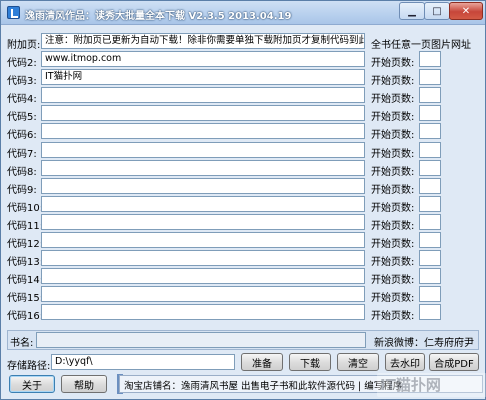  I want to click on book-name-bar: 书名: 新浪微博：仁寿府府尹, so click(243, 340).